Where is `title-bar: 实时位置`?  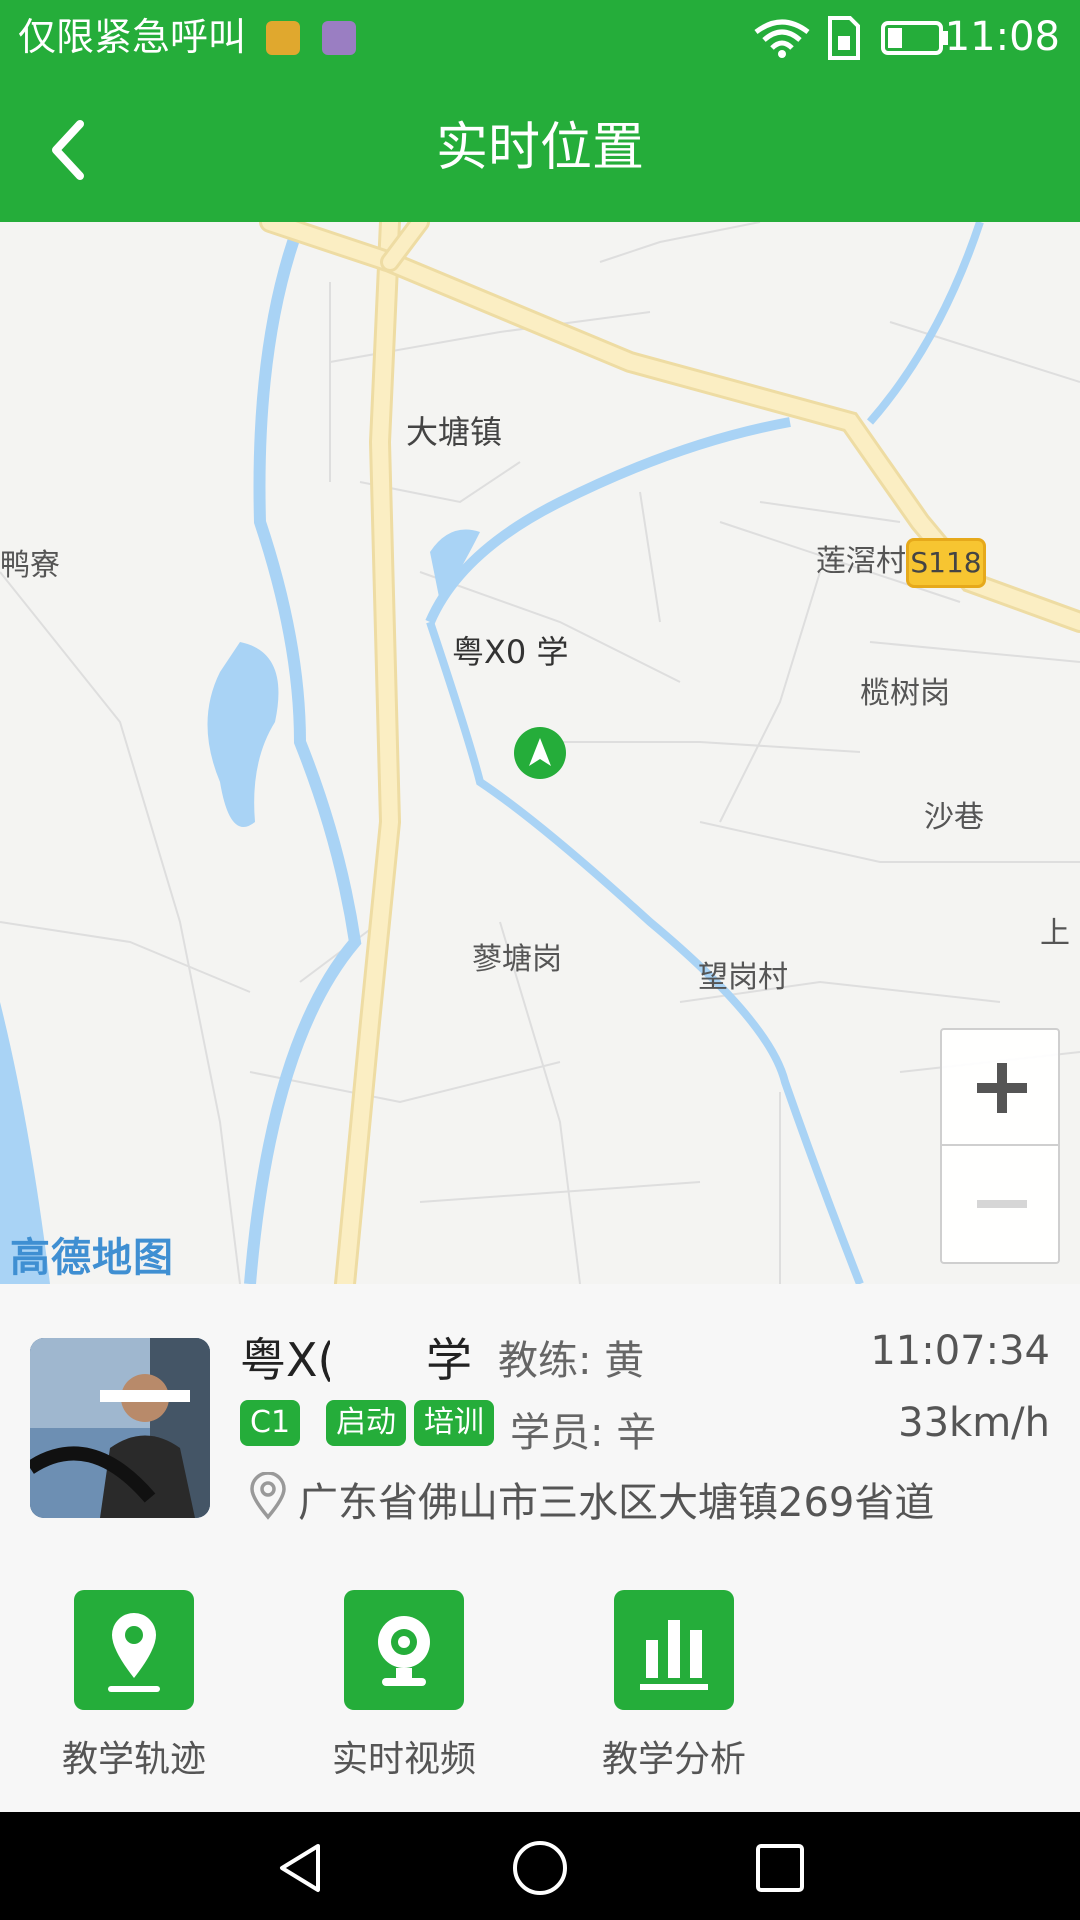 title-bar: 实时位置 is located at coordinates (540, 148).